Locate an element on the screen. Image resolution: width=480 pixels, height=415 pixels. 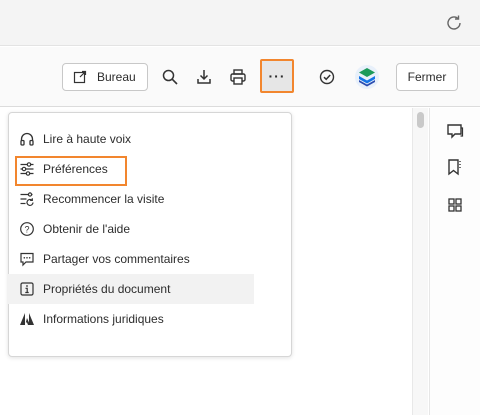
menu-item-preferences: Préférences is located at coordinates (150, 170).